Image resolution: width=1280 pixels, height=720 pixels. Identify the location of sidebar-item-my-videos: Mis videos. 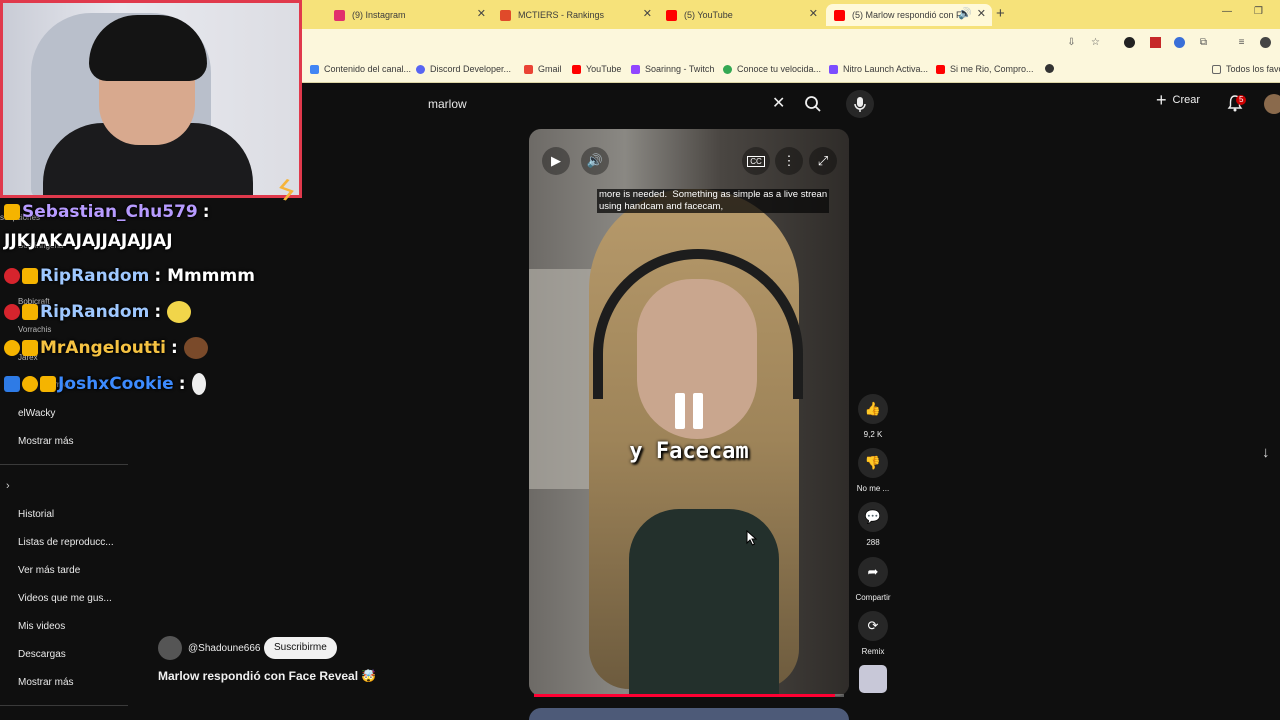
(41, 626).